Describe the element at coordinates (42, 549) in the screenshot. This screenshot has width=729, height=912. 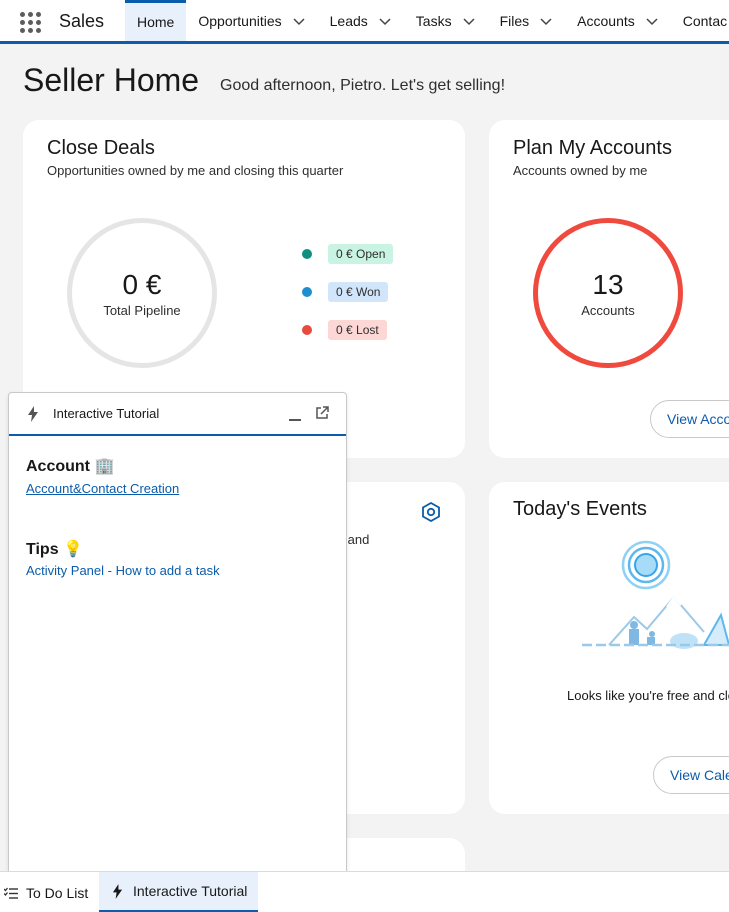
I see `section-title: Tips` at that location.